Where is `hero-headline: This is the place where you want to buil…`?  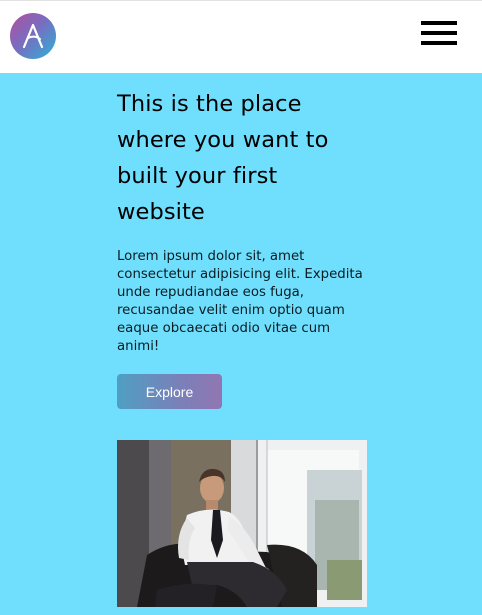 hero-headline: This is the place where you want to buil… is located at coordinates (223, 158).